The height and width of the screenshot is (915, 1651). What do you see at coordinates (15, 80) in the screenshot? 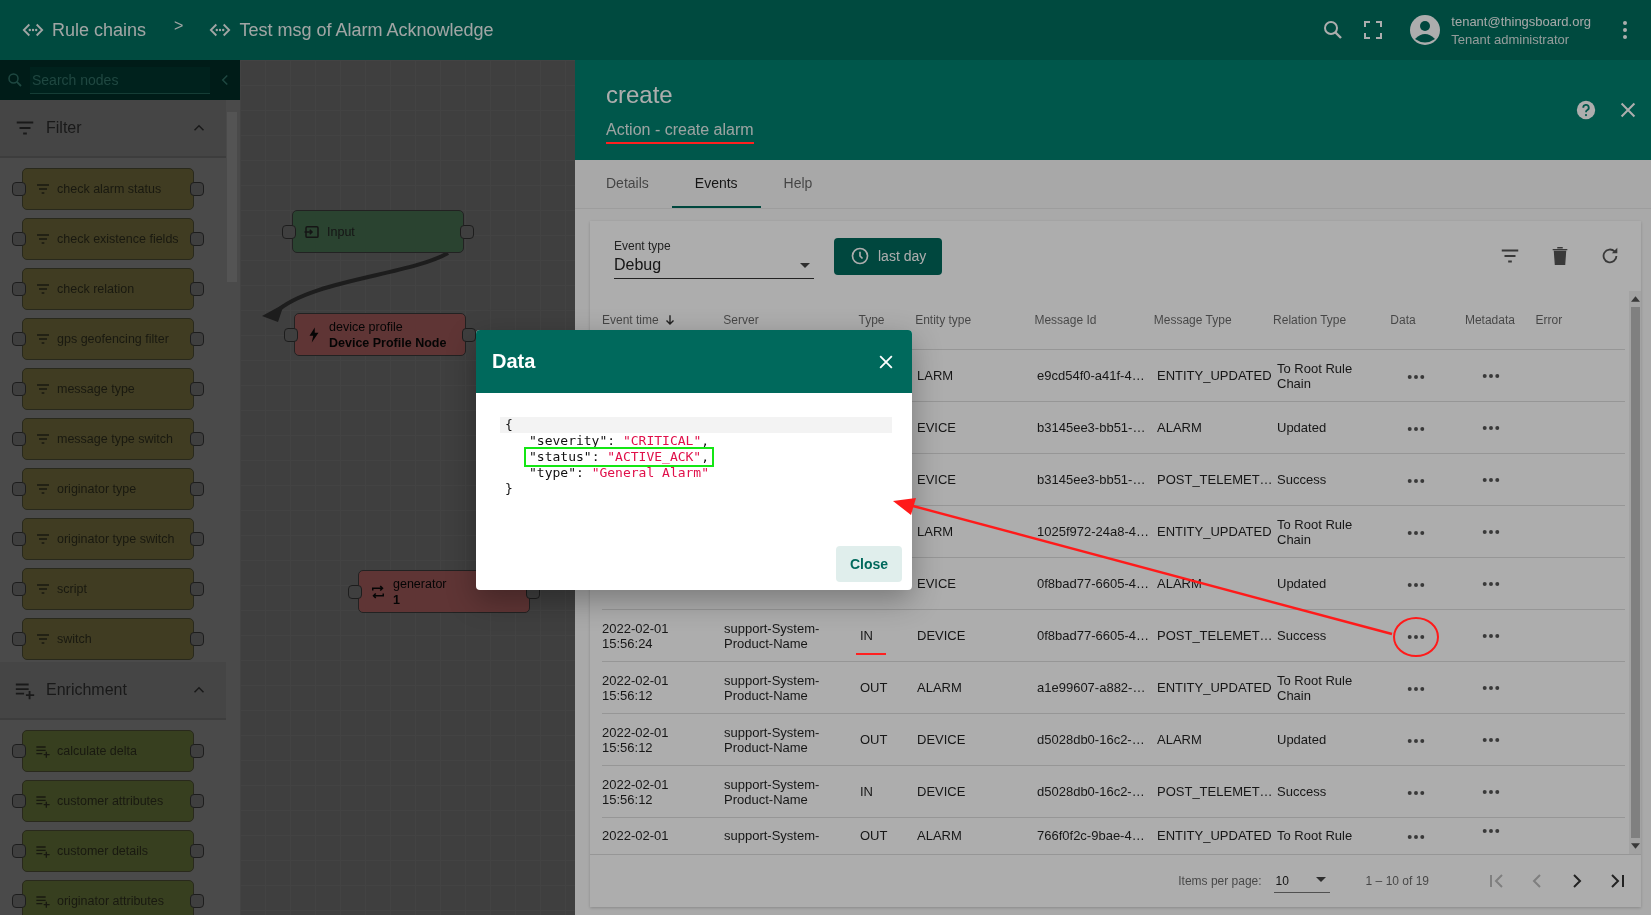
I see `search-icon` at bounding box center [15, 80].